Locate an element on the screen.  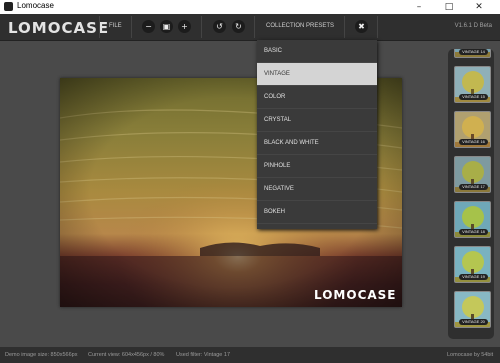
preset-color: COLOR is located at coordinates (317, 97).